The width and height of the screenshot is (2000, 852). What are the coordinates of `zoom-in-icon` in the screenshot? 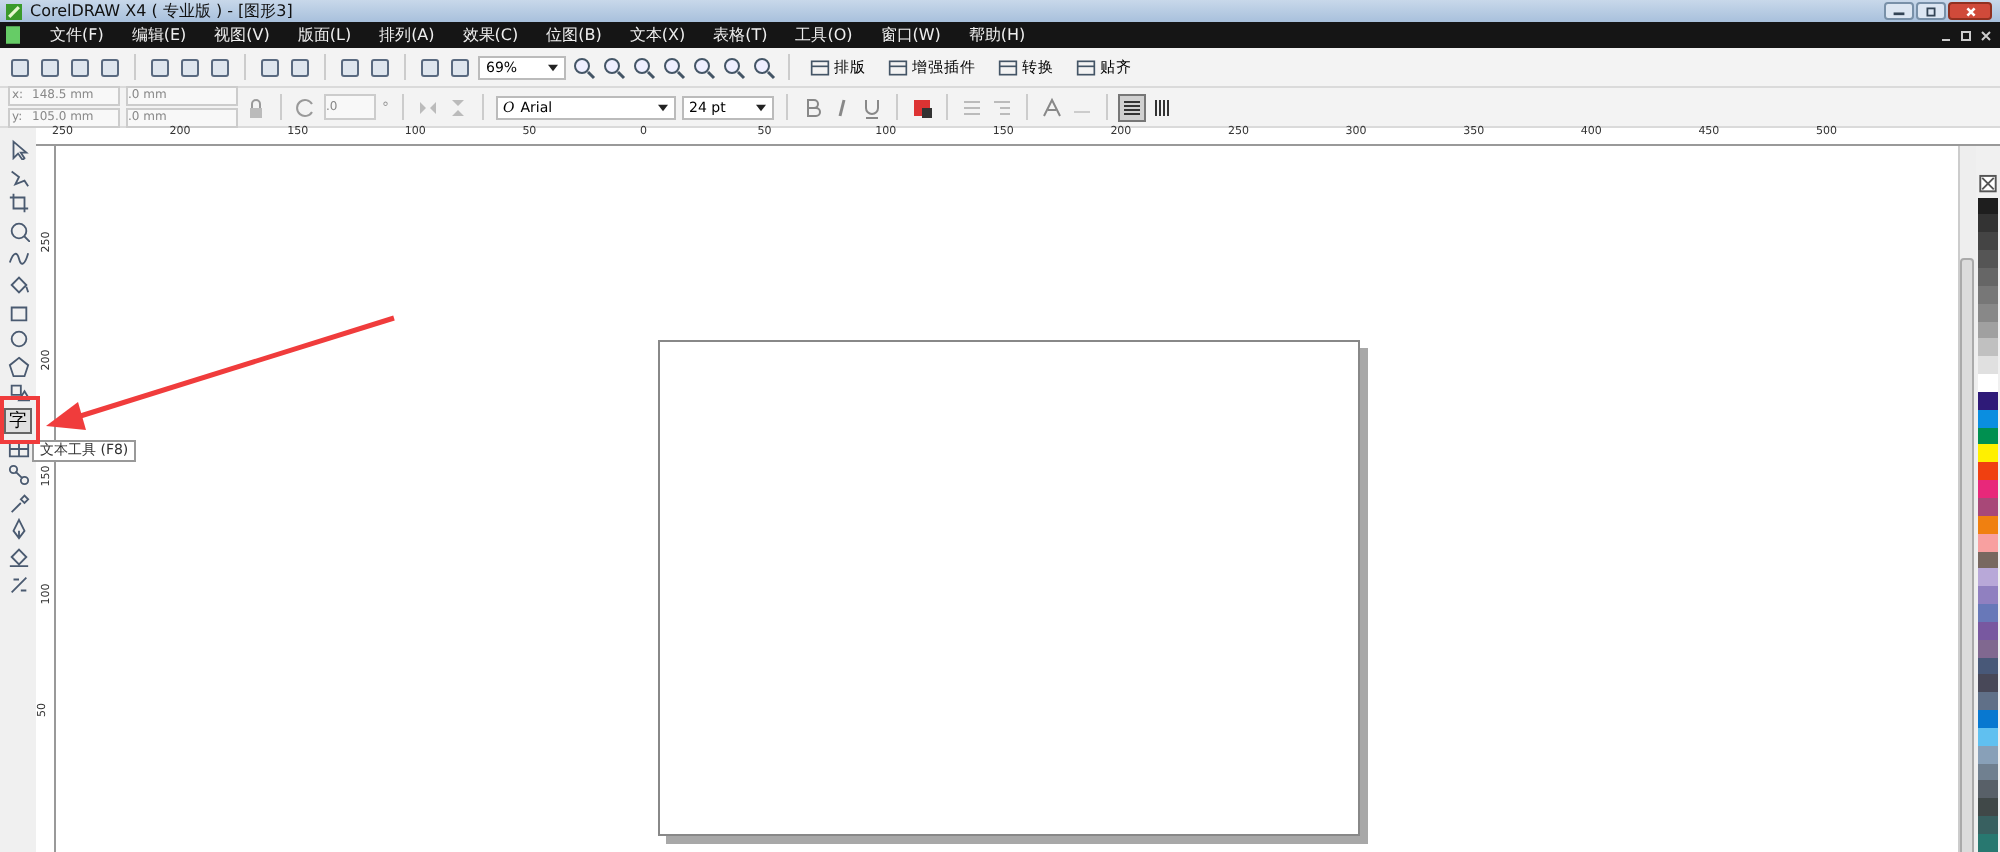 It's located at (584, 67).